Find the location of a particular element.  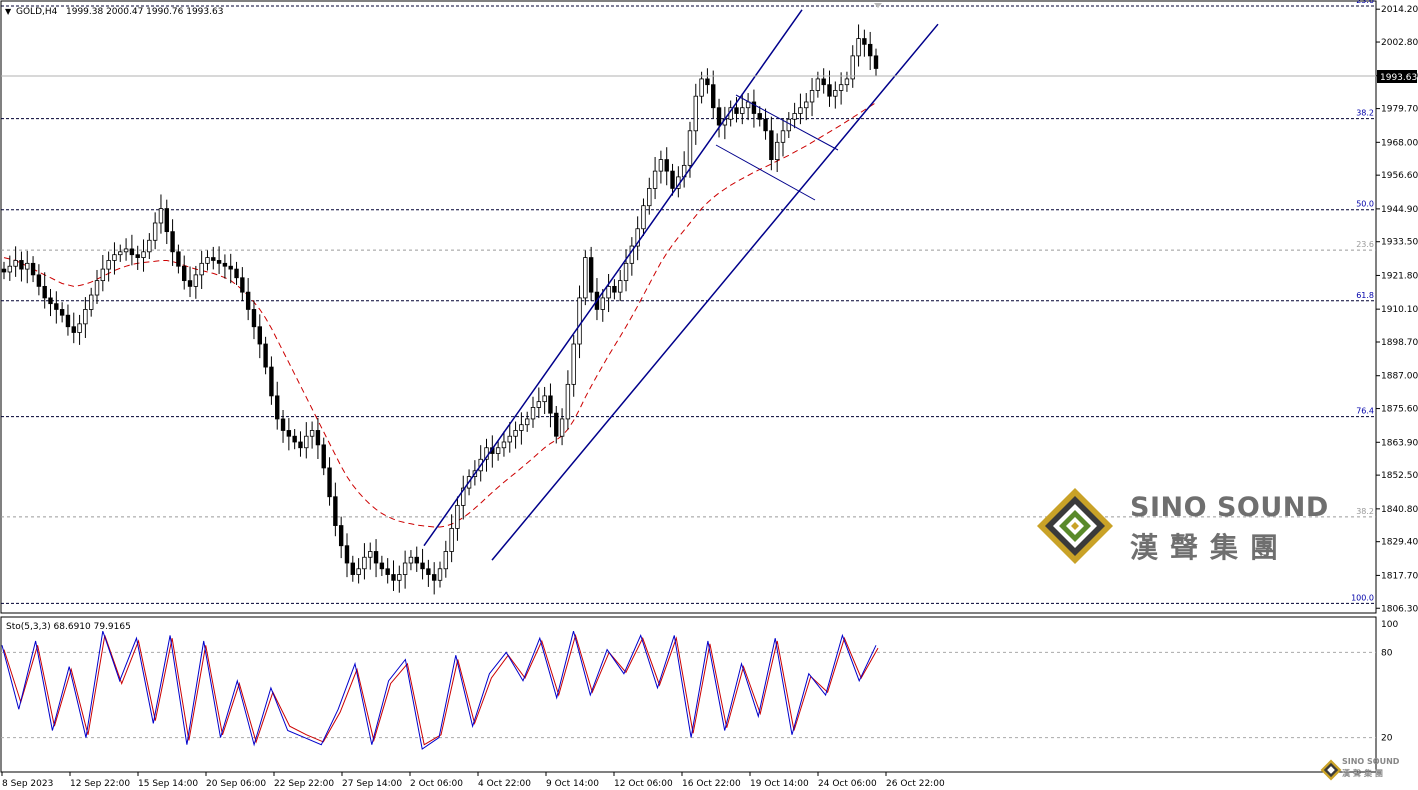

price-tick-label: 1863.90 is located at coordinates (1399, 443).